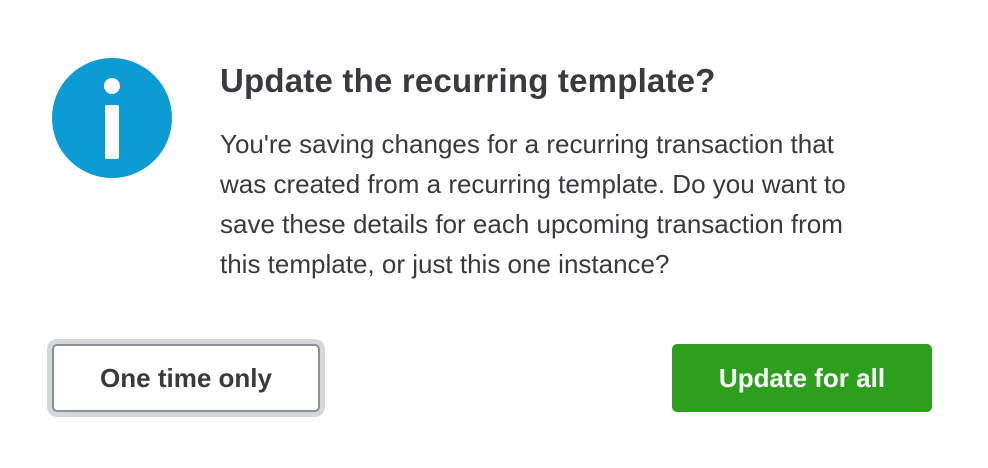  What do you see at coordinates (112, 132) in the screenshot?
I see `info-icon-stem` at bounding box center [112, 132].